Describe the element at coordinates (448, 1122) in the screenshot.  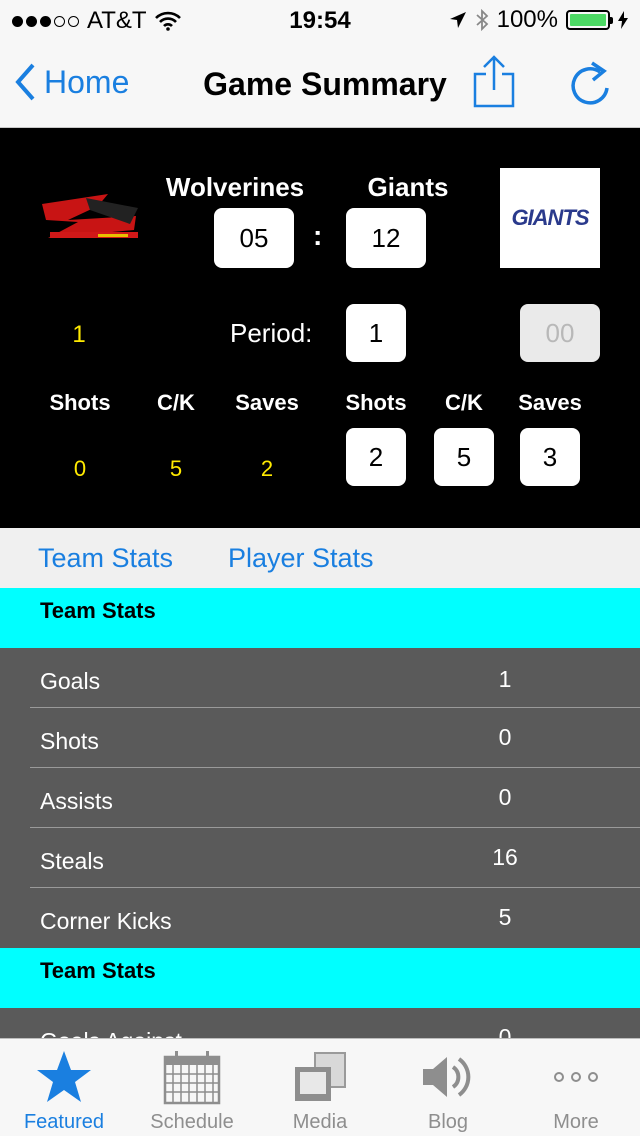
I see `tab-label: Blog` at that location.